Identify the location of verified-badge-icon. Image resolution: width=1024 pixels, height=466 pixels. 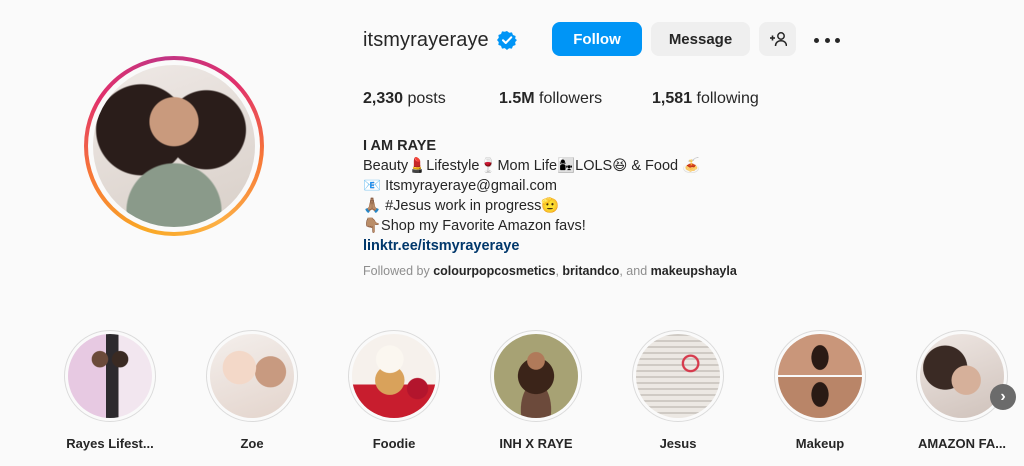
(506, 40).